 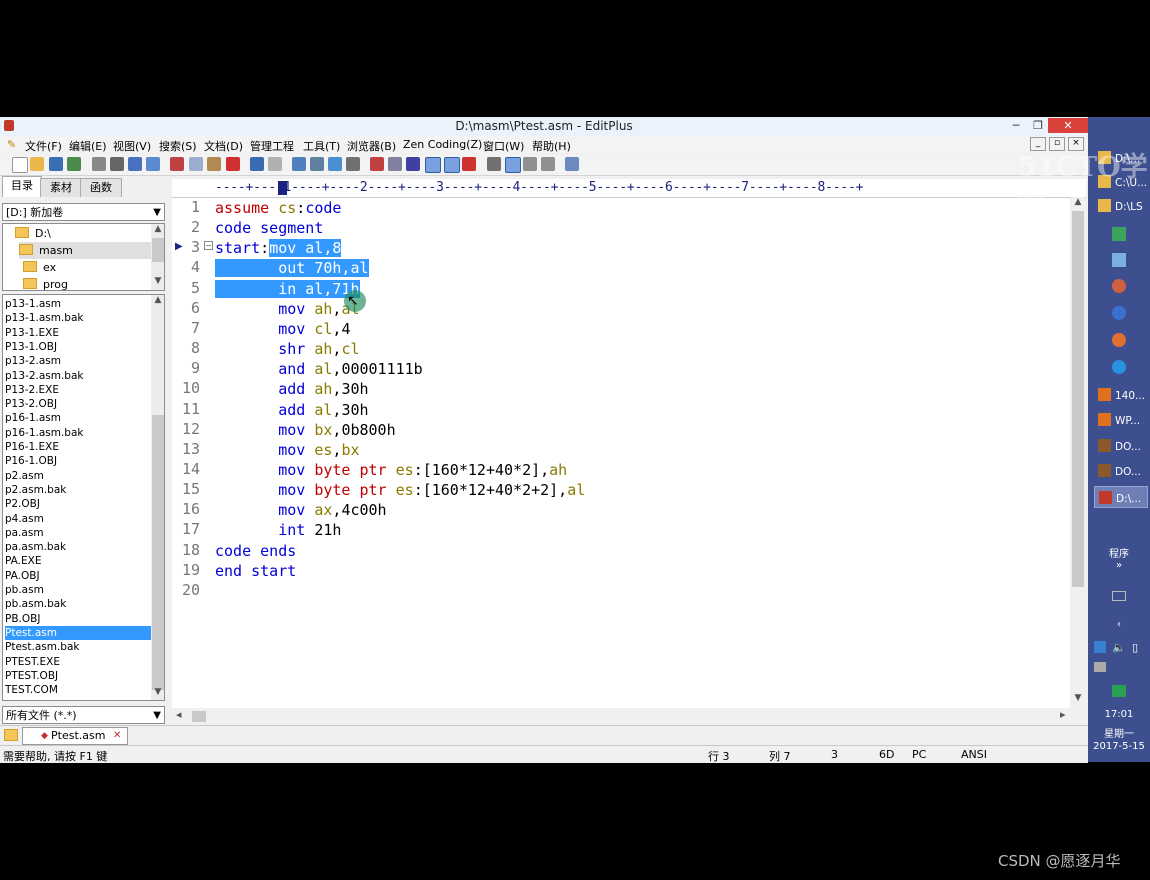 What do you see at coordinates (75, 736) in the screenshot?
I see `document-tab-ptest: ◆ Ptest.asm ✕` at bounding box center [75, 736].